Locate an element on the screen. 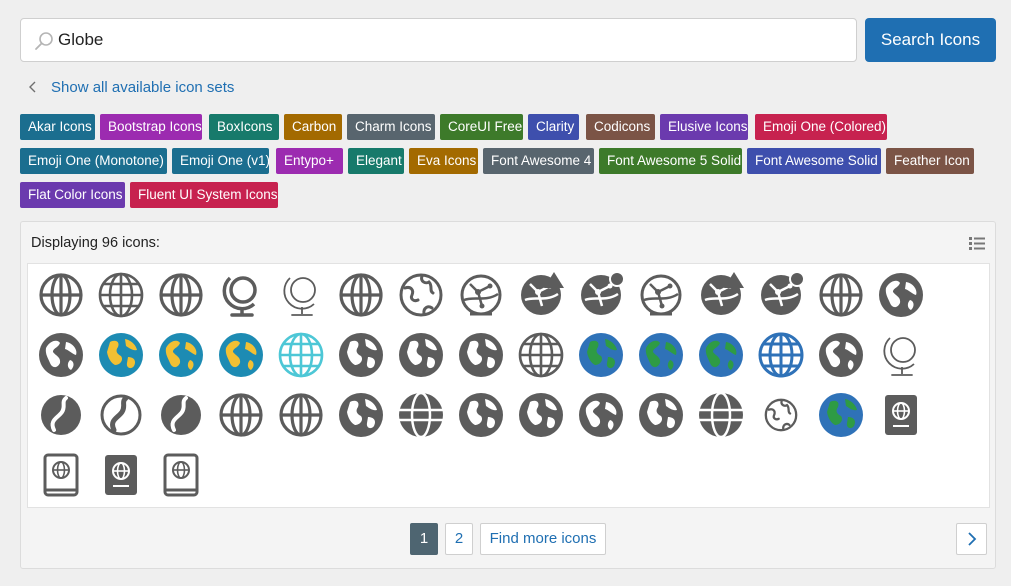 The image size is (1011, 586). icon-set-tag: Font Awesome 5 Solid is located at coordinates (670, 161).